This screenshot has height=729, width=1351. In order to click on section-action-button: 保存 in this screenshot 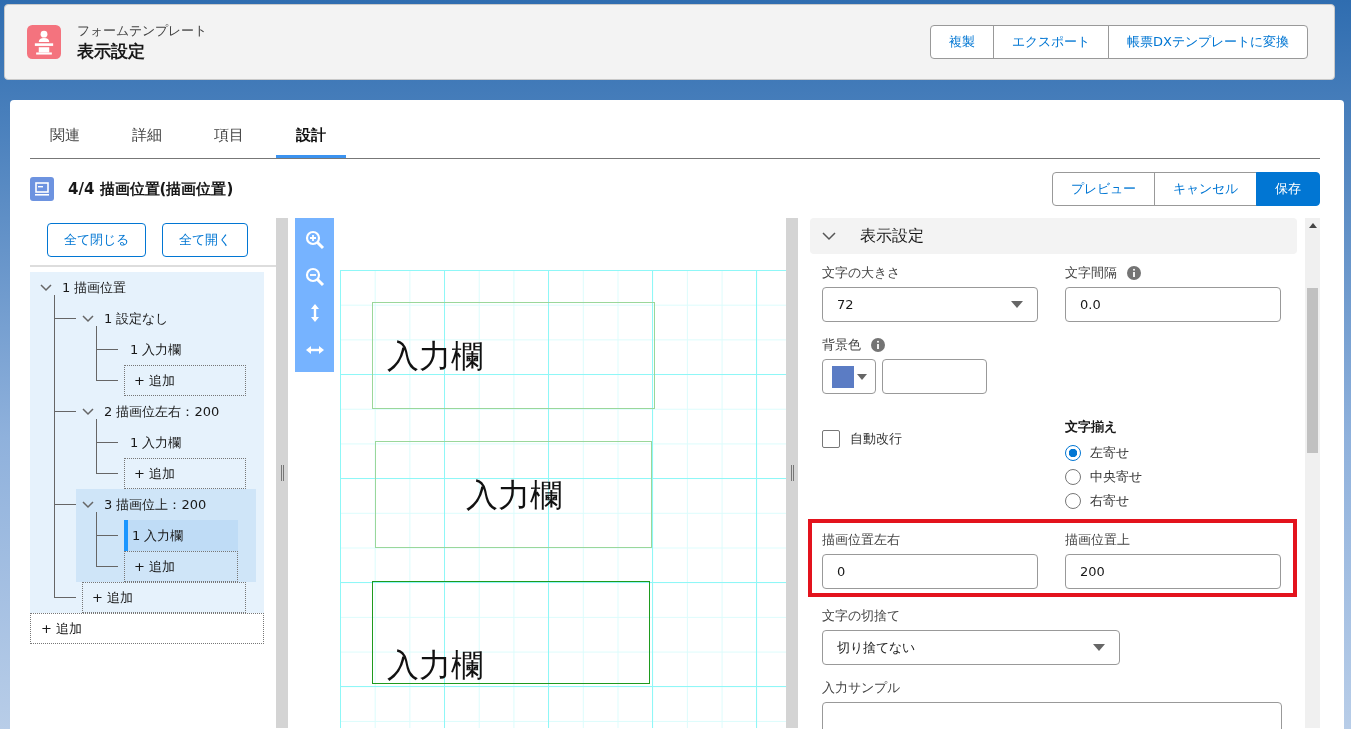, I will do `click(1288, 189)`.